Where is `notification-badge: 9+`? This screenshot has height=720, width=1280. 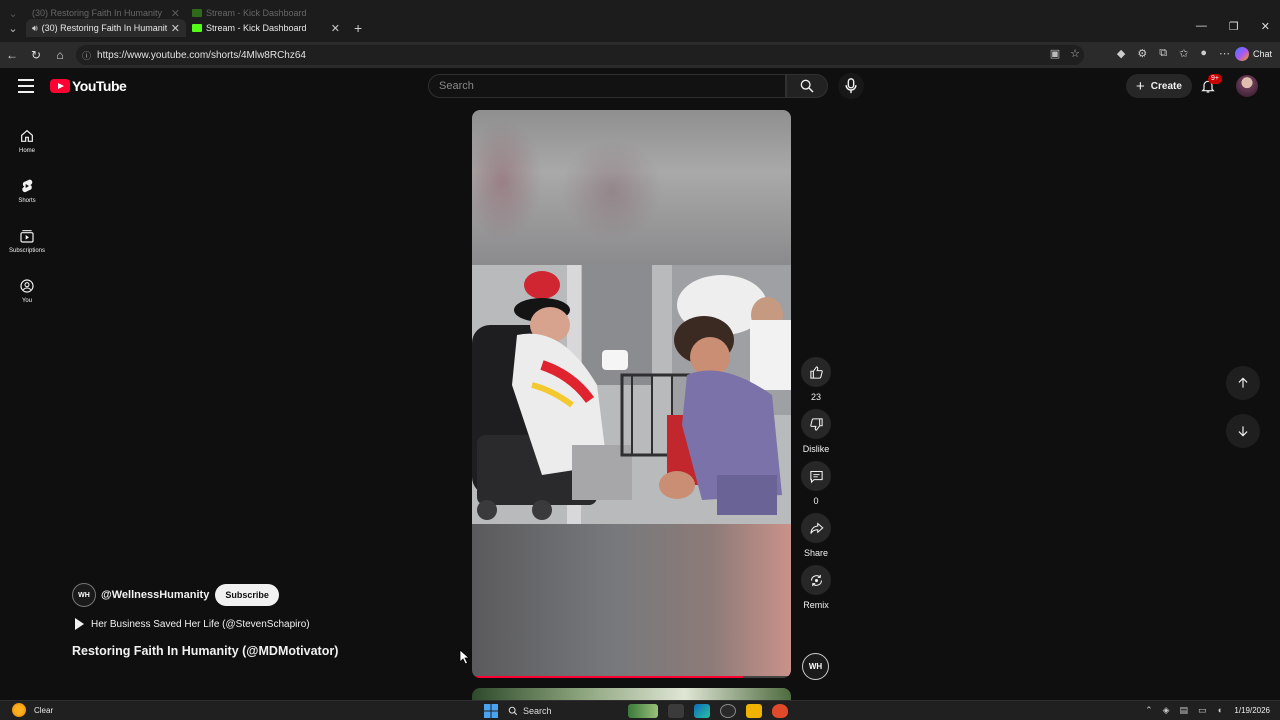 notification-badge: 9+ is located at coordinates (1215, 79).